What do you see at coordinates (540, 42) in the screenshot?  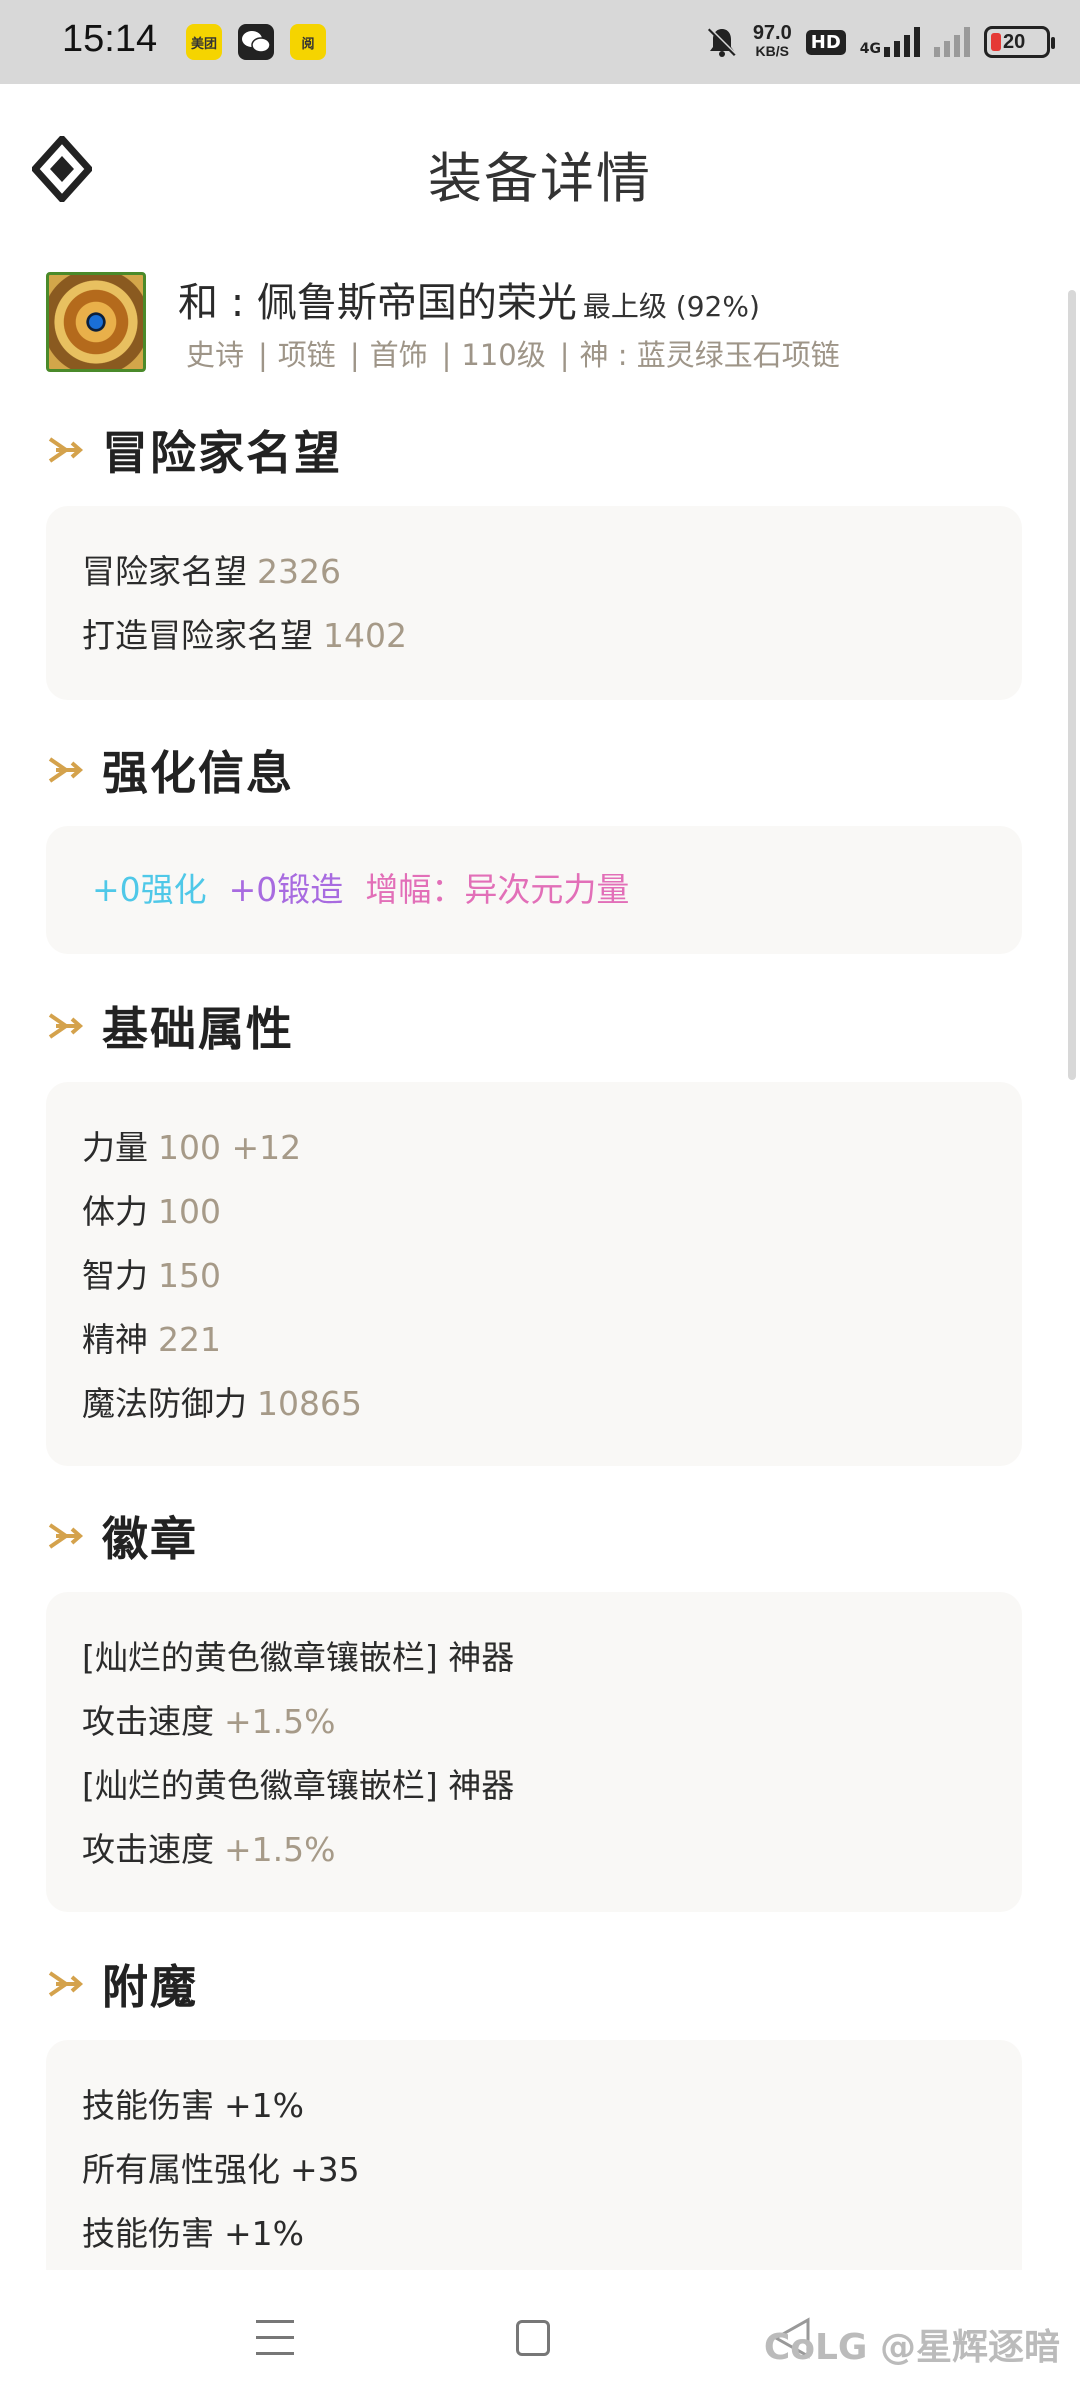 I see `status-bar: 15:14 美团 阅 97.0 KB/S HD 4G 20` at bounding box center [540, 42].